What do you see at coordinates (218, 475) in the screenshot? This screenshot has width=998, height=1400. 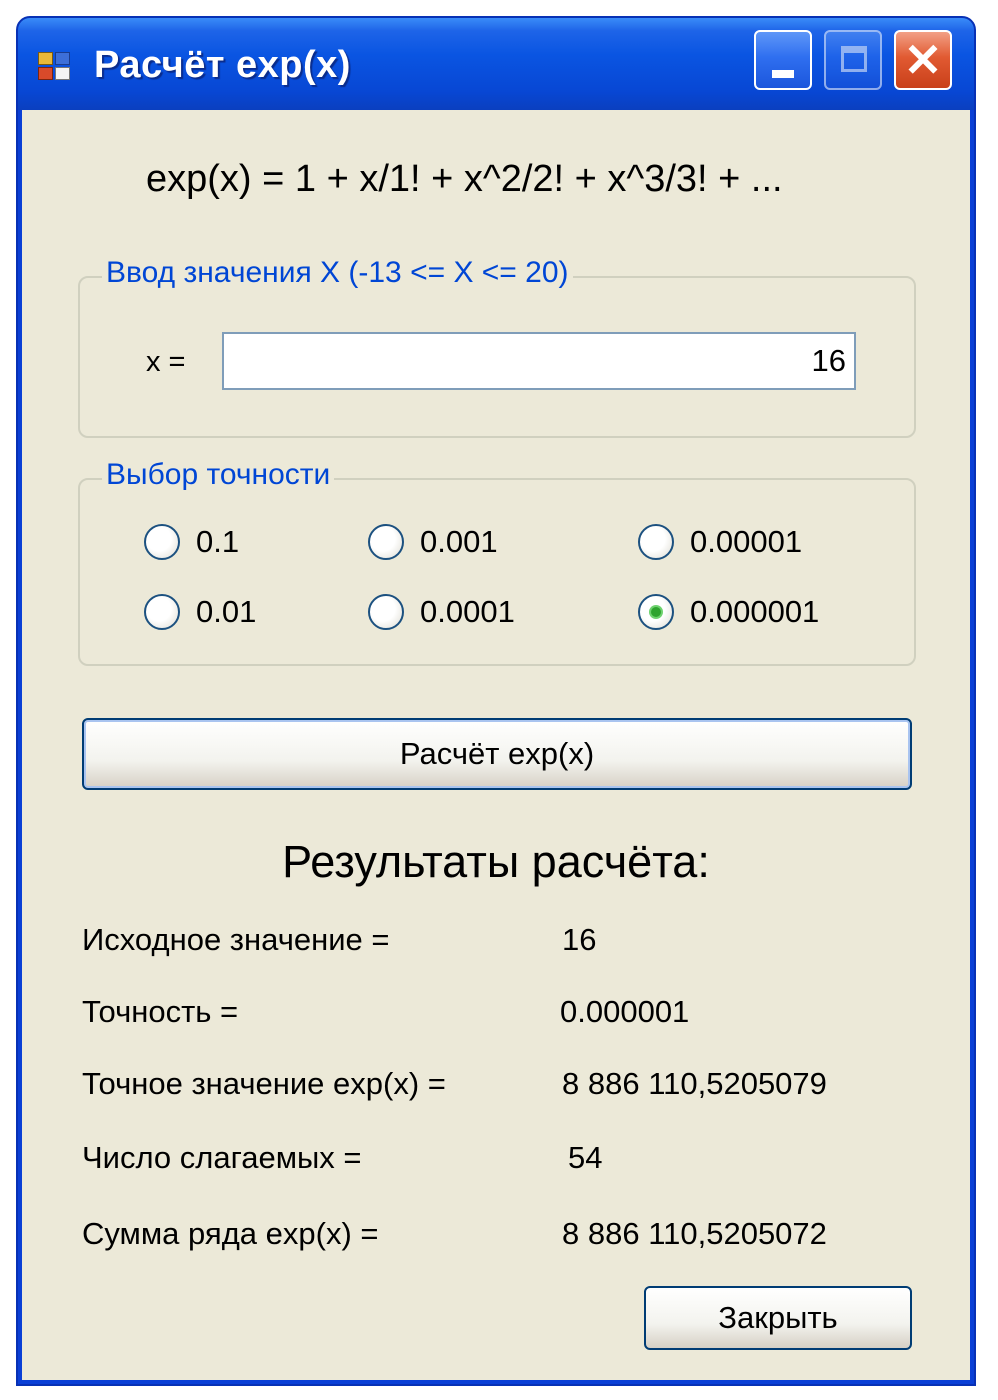 I see `precision-group-legend: Выбор точности` at bounding box center [218, 475].